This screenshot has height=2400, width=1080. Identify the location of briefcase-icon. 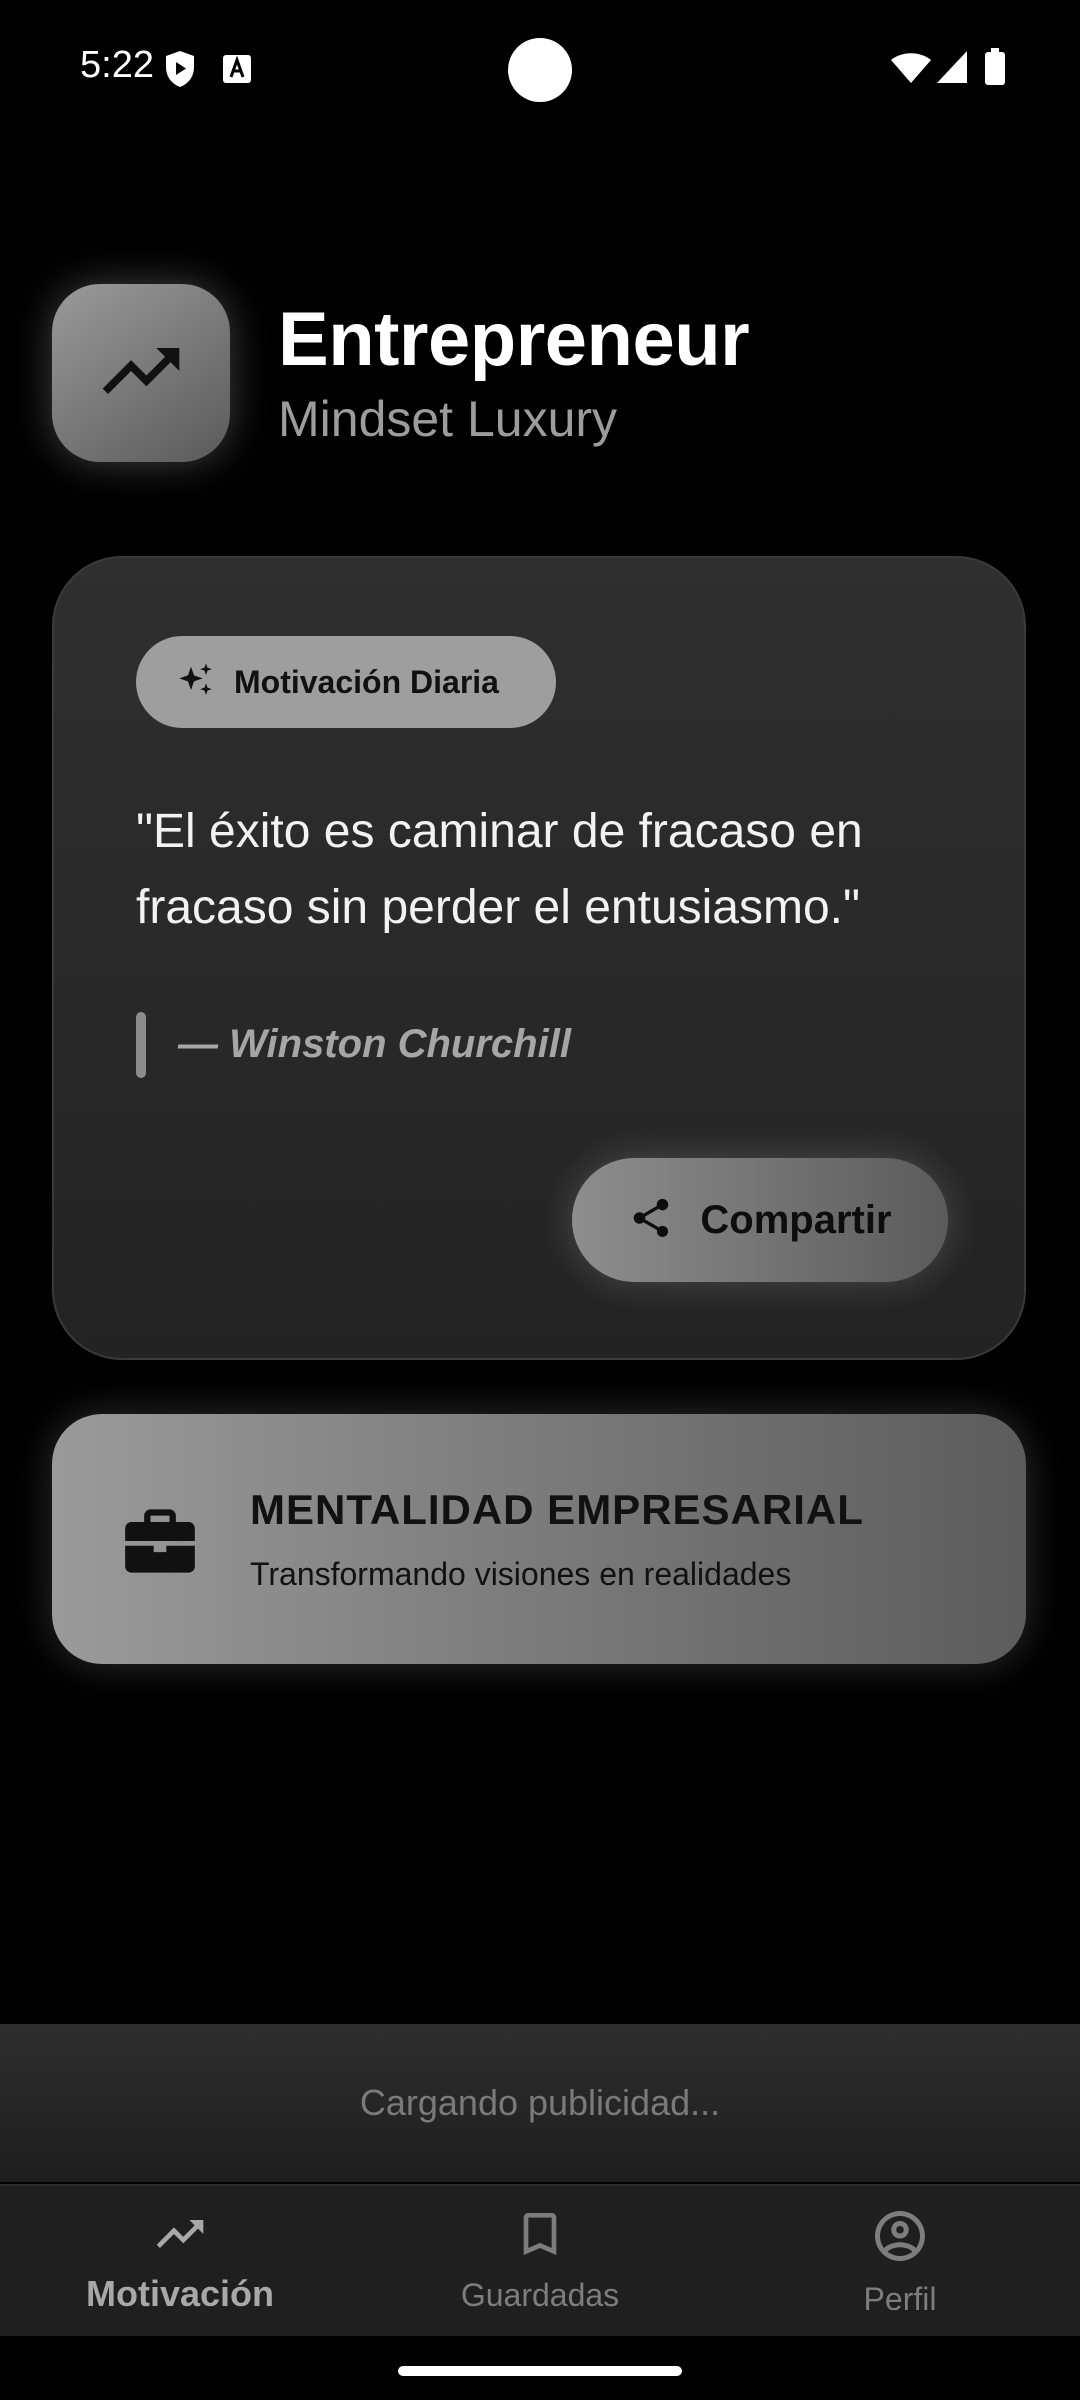
(160, 1543).